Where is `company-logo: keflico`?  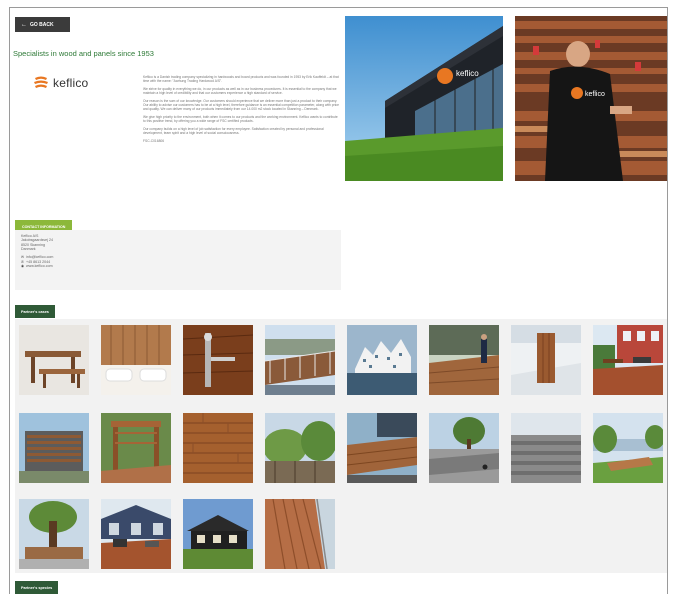
company-logo: keflico is located at coordinates (60, 82).